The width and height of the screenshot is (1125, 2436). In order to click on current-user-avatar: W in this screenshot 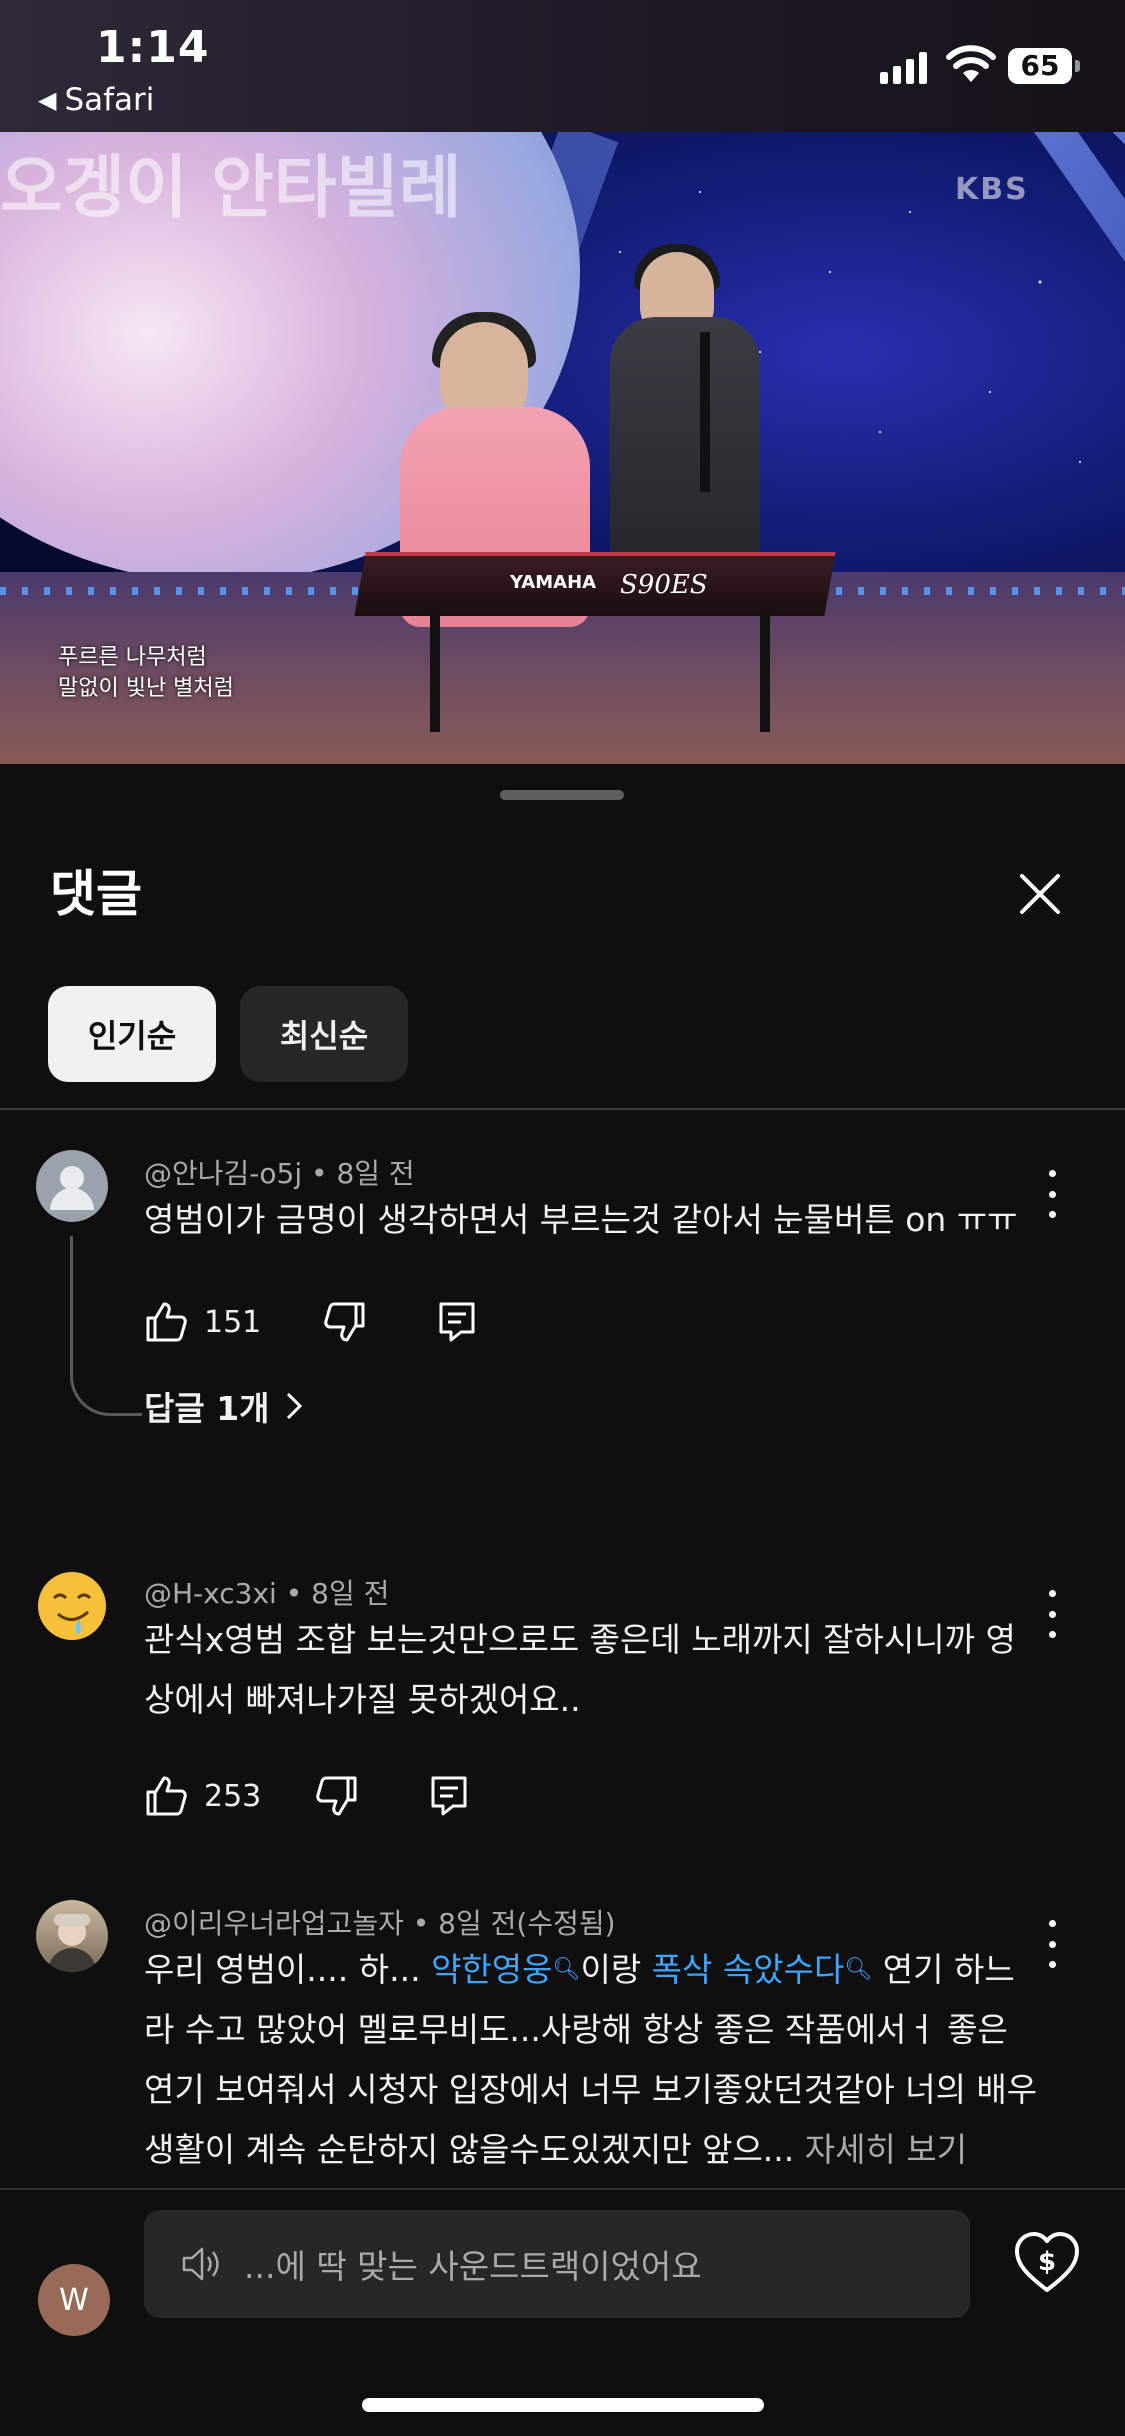, I will do `click(74, 2300)`.